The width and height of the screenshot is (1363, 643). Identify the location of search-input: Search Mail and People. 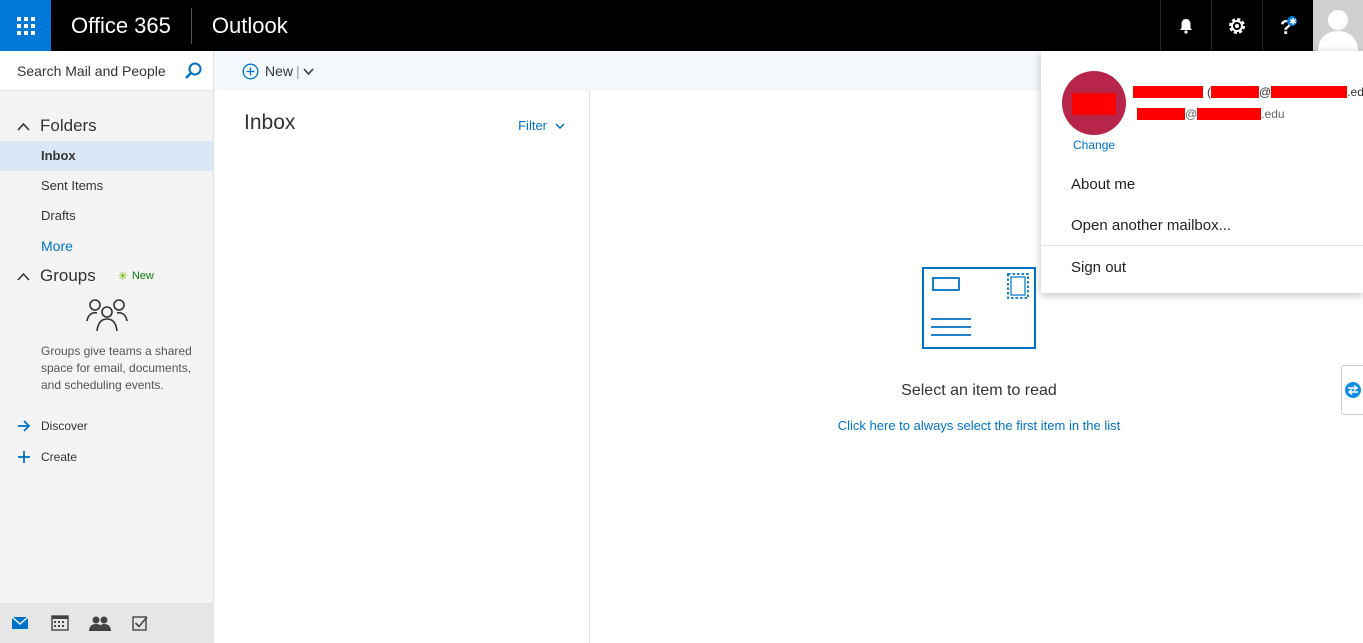
(91, 71).